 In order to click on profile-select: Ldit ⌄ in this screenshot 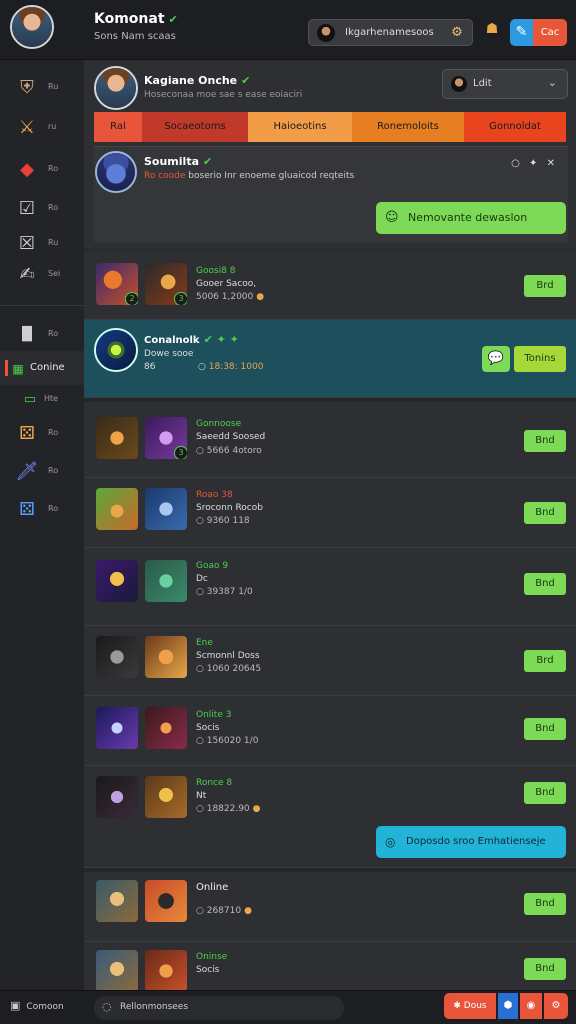, I will do `click(505, 84)`.